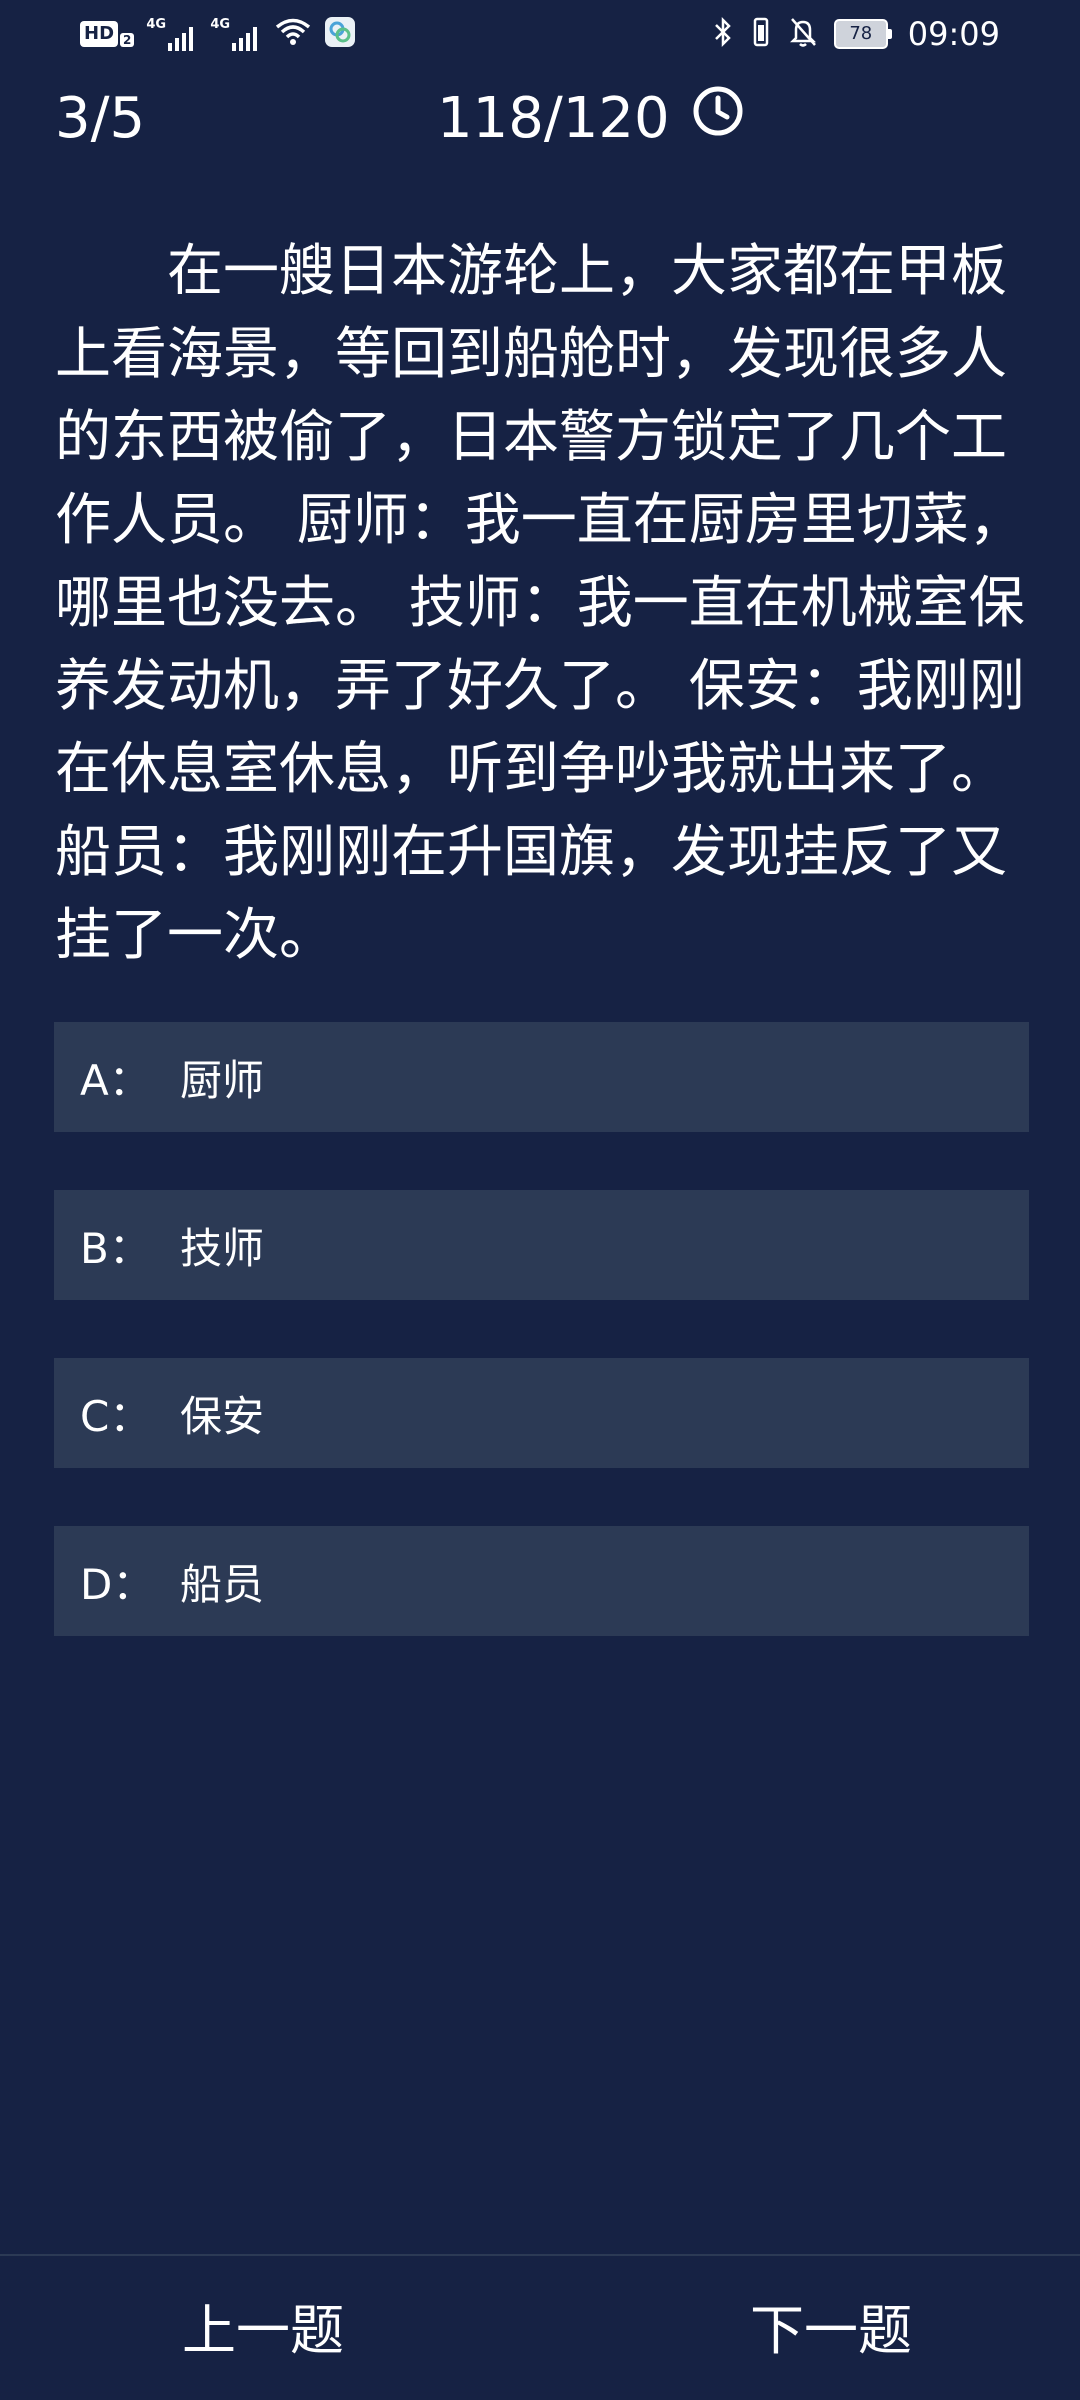  I want to click on hd-label: HD, so click(99, 34).